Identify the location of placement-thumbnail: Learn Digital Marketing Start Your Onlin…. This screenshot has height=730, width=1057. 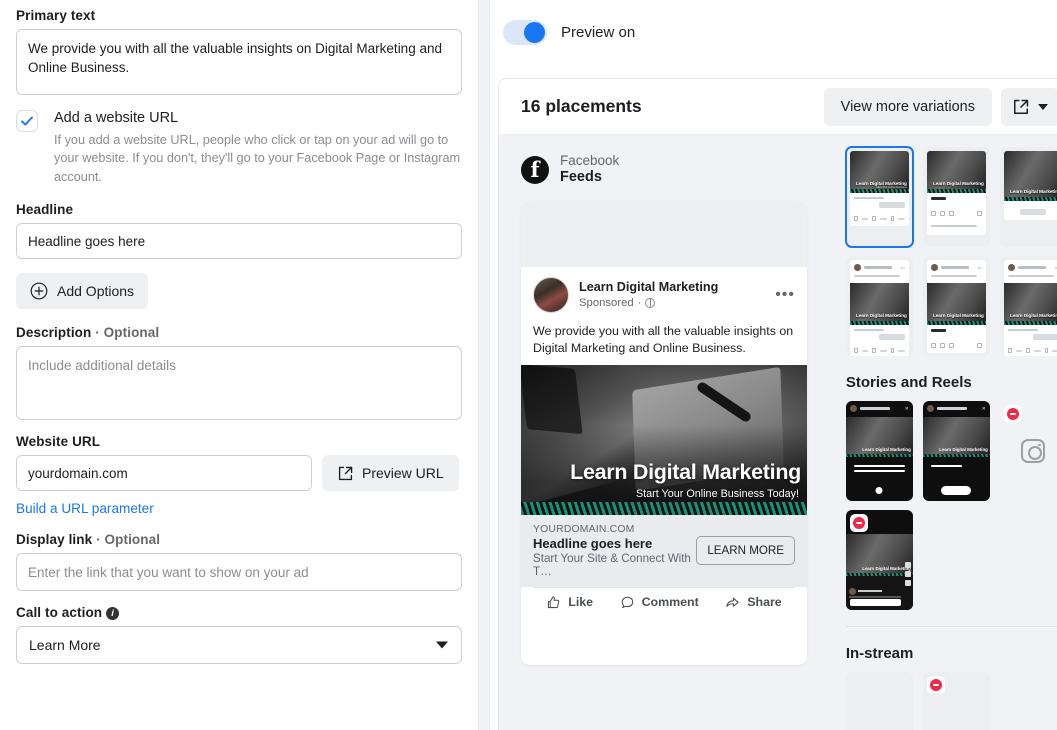
(879, 197).